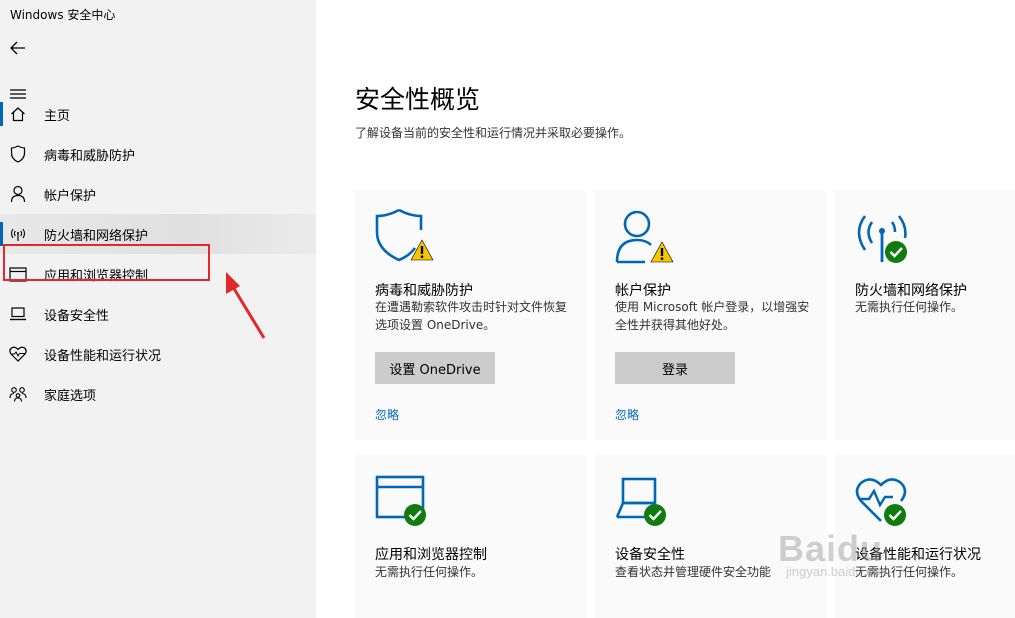 The width and height of the screenshot is (1015, 618). I want to click on page-subtitle: 了解设备当前的安全性和运行情况并采取必要操作。, so click(493, 133).